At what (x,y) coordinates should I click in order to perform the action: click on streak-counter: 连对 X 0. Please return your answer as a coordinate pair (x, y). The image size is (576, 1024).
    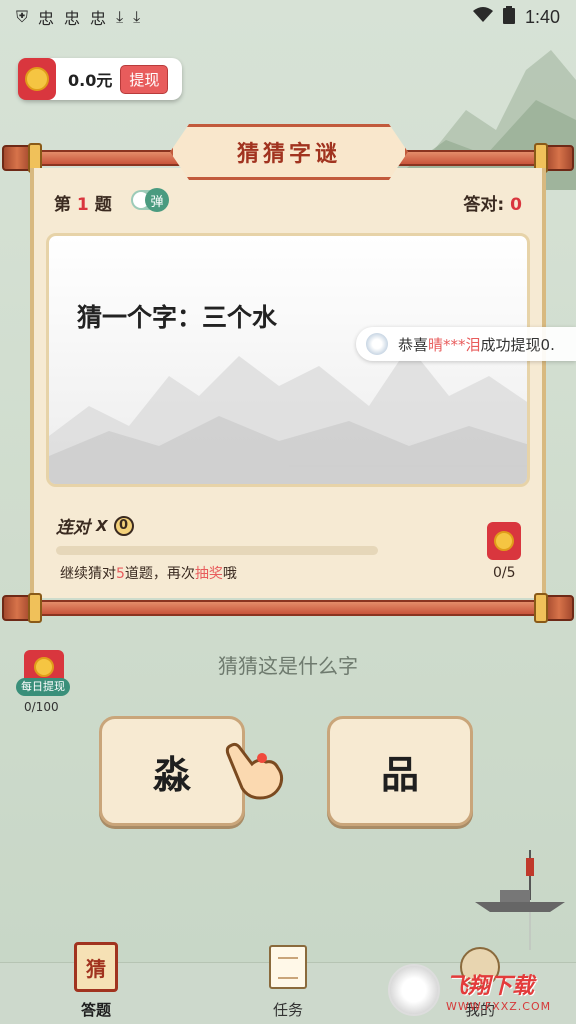
    Looking at the image, I should click on (95, 525).